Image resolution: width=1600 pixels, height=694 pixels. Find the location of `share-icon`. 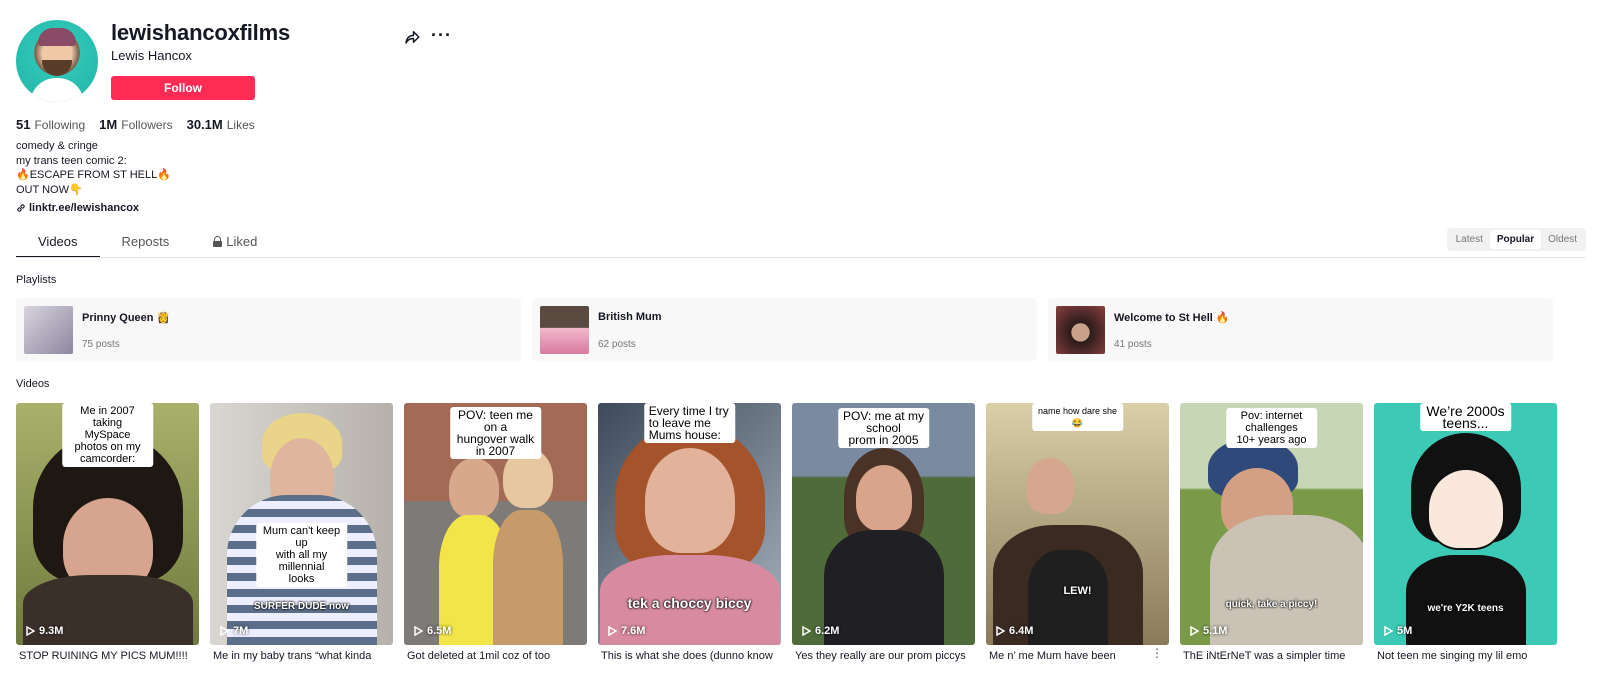

share-icon is located at coordinates (412, 37).